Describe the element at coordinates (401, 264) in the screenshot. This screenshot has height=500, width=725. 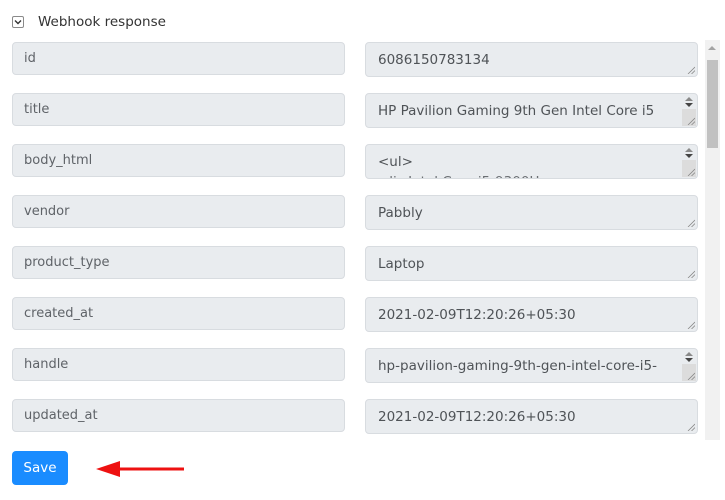
I see `field-value-text: Laptop` at that location.